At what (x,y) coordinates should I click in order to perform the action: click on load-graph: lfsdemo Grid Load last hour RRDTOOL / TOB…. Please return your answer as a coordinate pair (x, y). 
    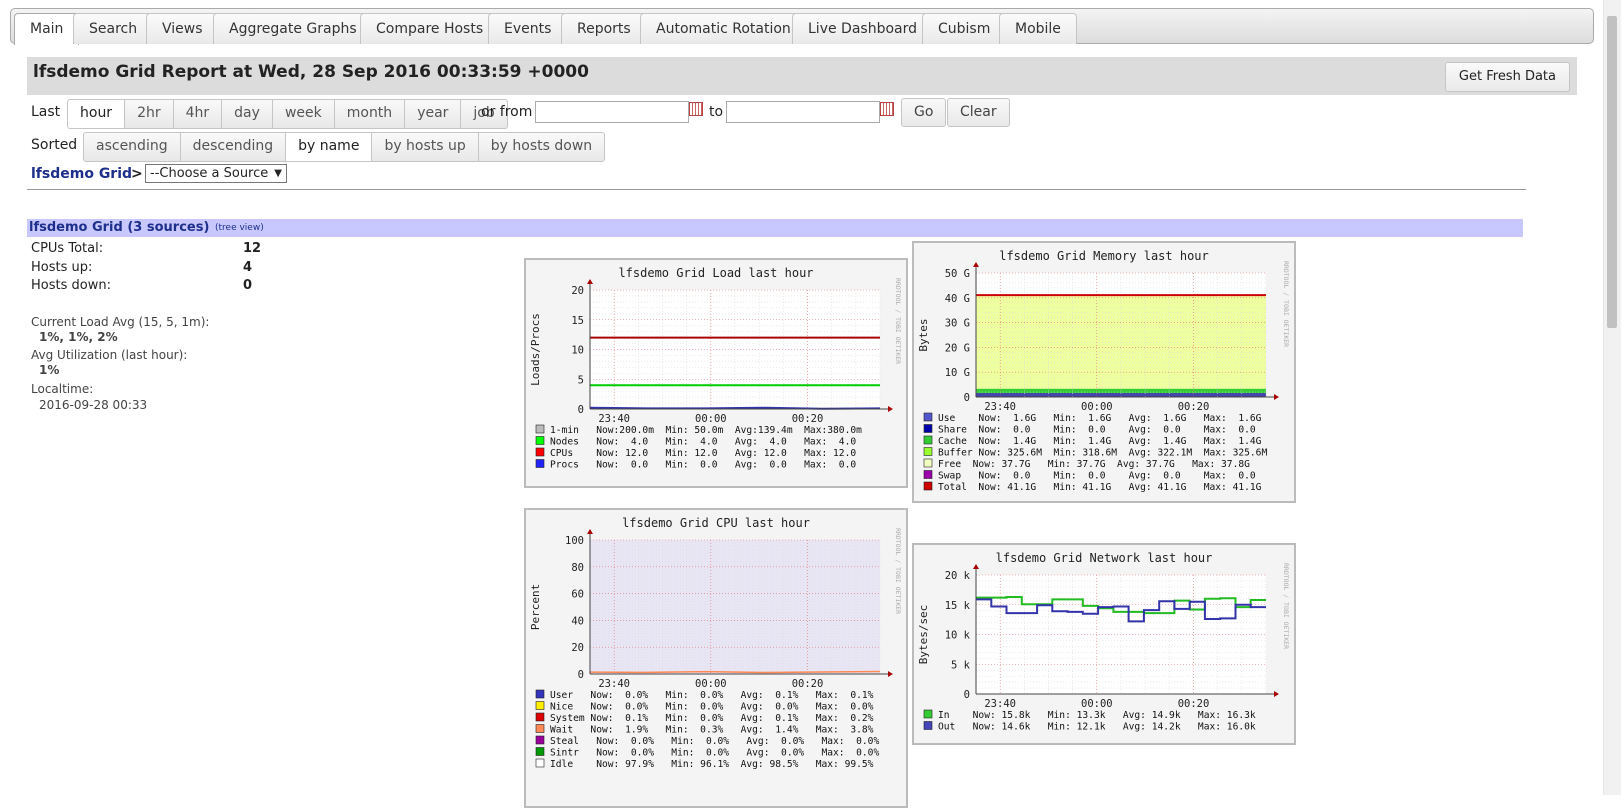
    Looking at the image, I should click on (716, 373).